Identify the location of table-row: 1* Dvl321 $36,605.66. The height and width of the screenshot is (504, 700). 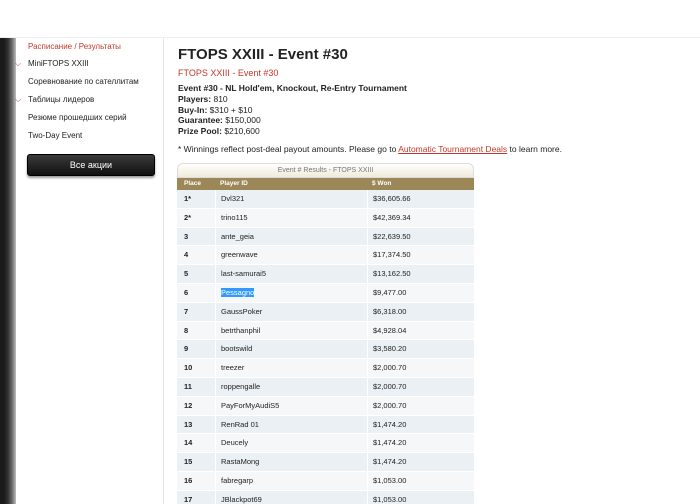
(325, 199).